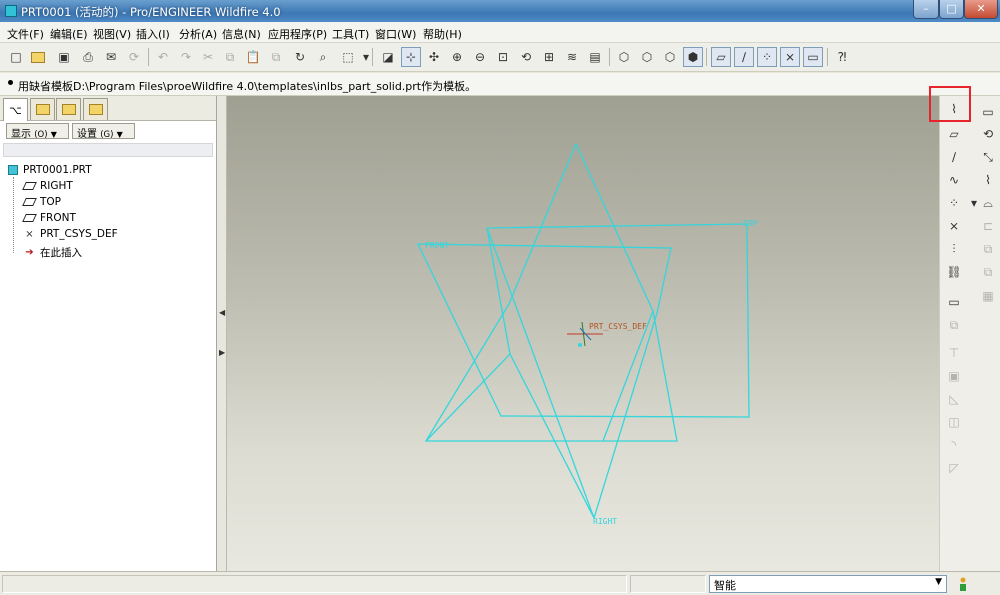 This screenshot has height=595, width=1000. I want to click on undo-icon: ↶, so click(163, 57).